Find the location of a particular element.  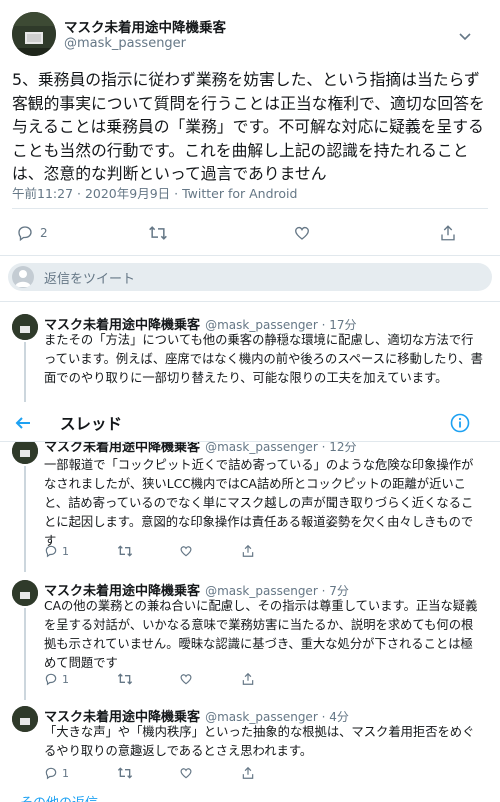

reply-2-reply-button: 1 is located at coordinates (56, 551).